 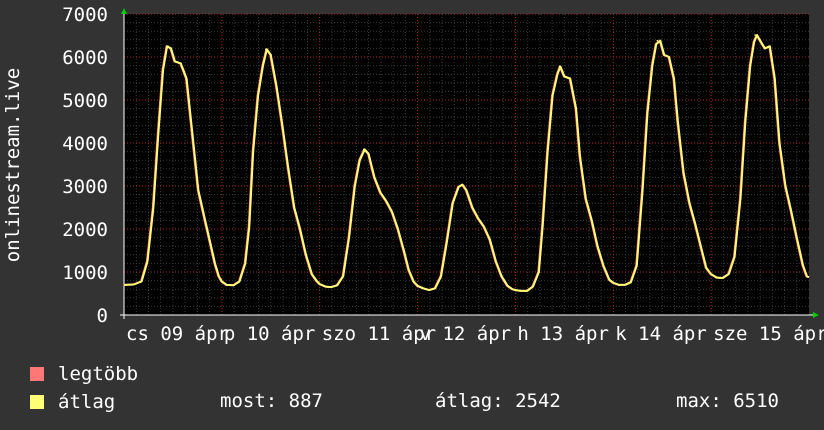 What do you see at coordinates (85, 273) in the screenshot?
I see `y-tick-label: 1000` at bounding box center [85, 273].